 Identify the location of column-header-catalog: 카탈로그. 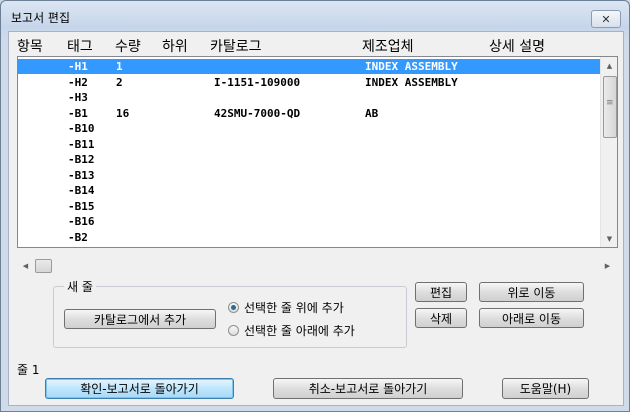
(236, 47).